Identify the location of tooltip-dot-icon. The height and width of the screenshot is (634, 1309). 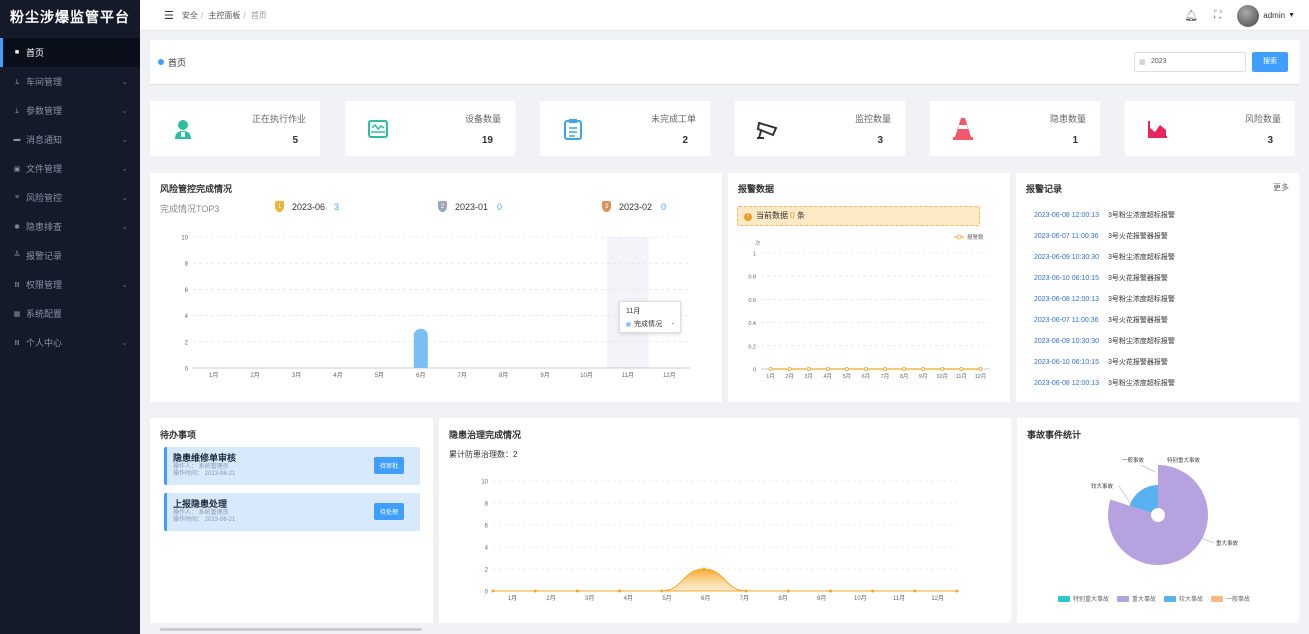
(628, 324).